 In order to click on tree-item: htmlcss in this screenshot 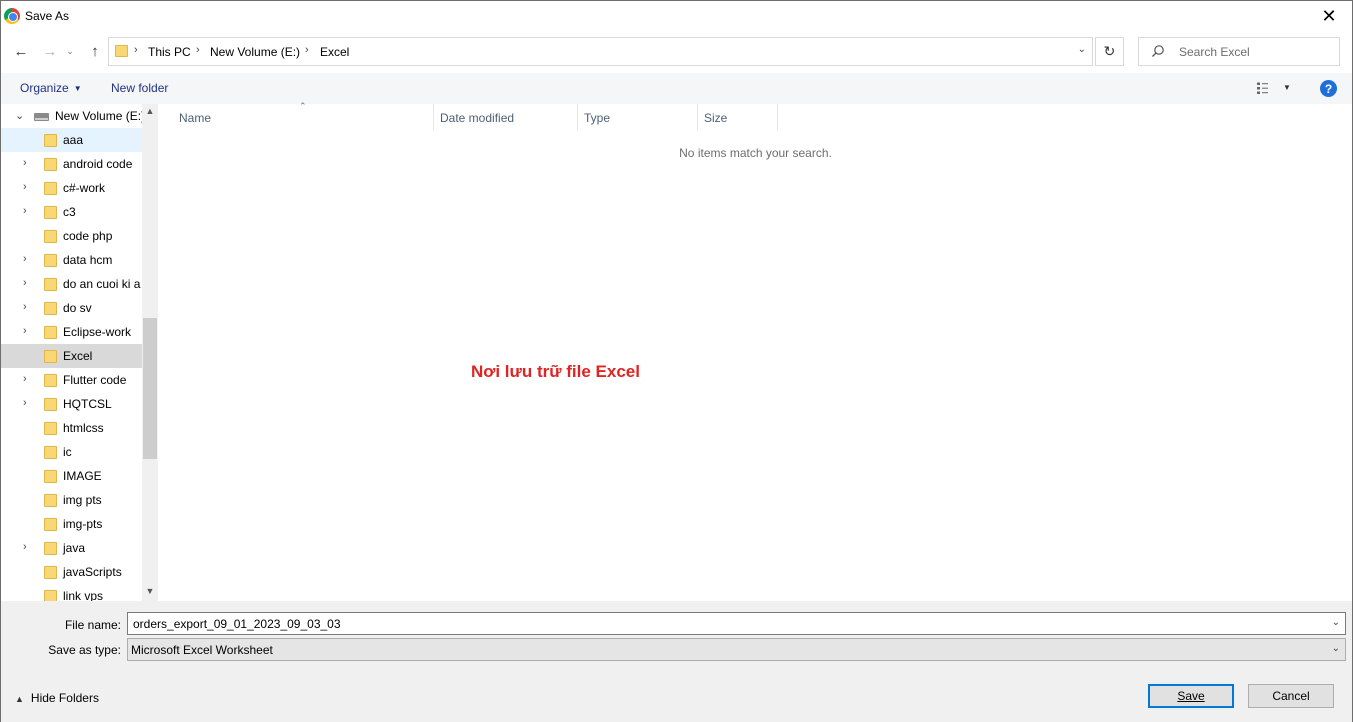, I will do `click(71, 428)`.